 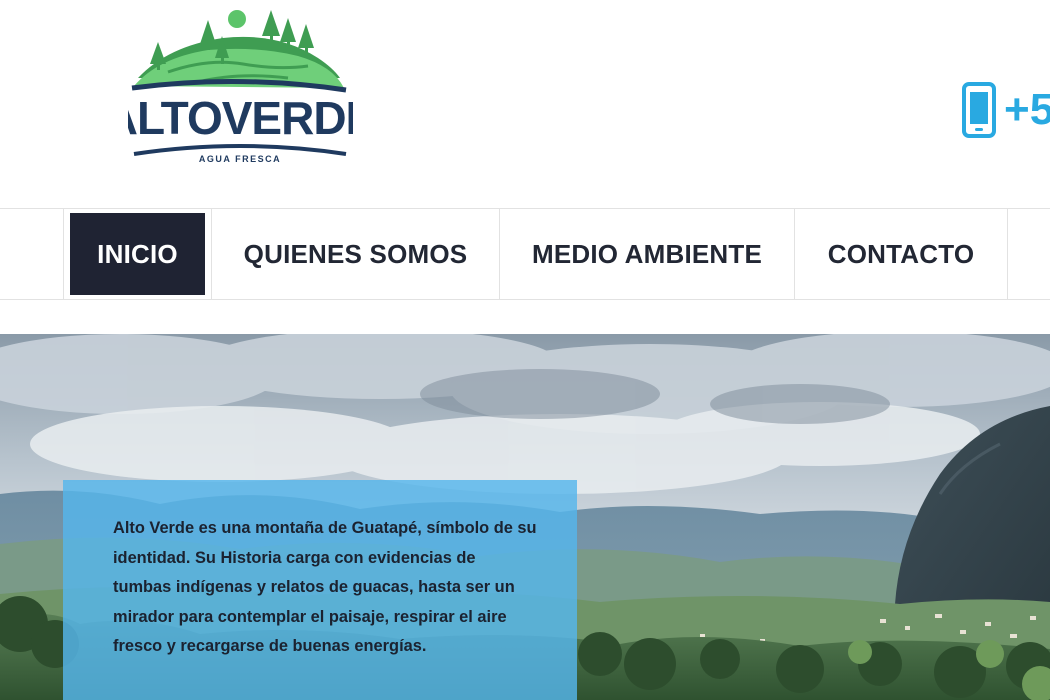 I want to click on phone-number: +5, so click(x=1027, y=110).